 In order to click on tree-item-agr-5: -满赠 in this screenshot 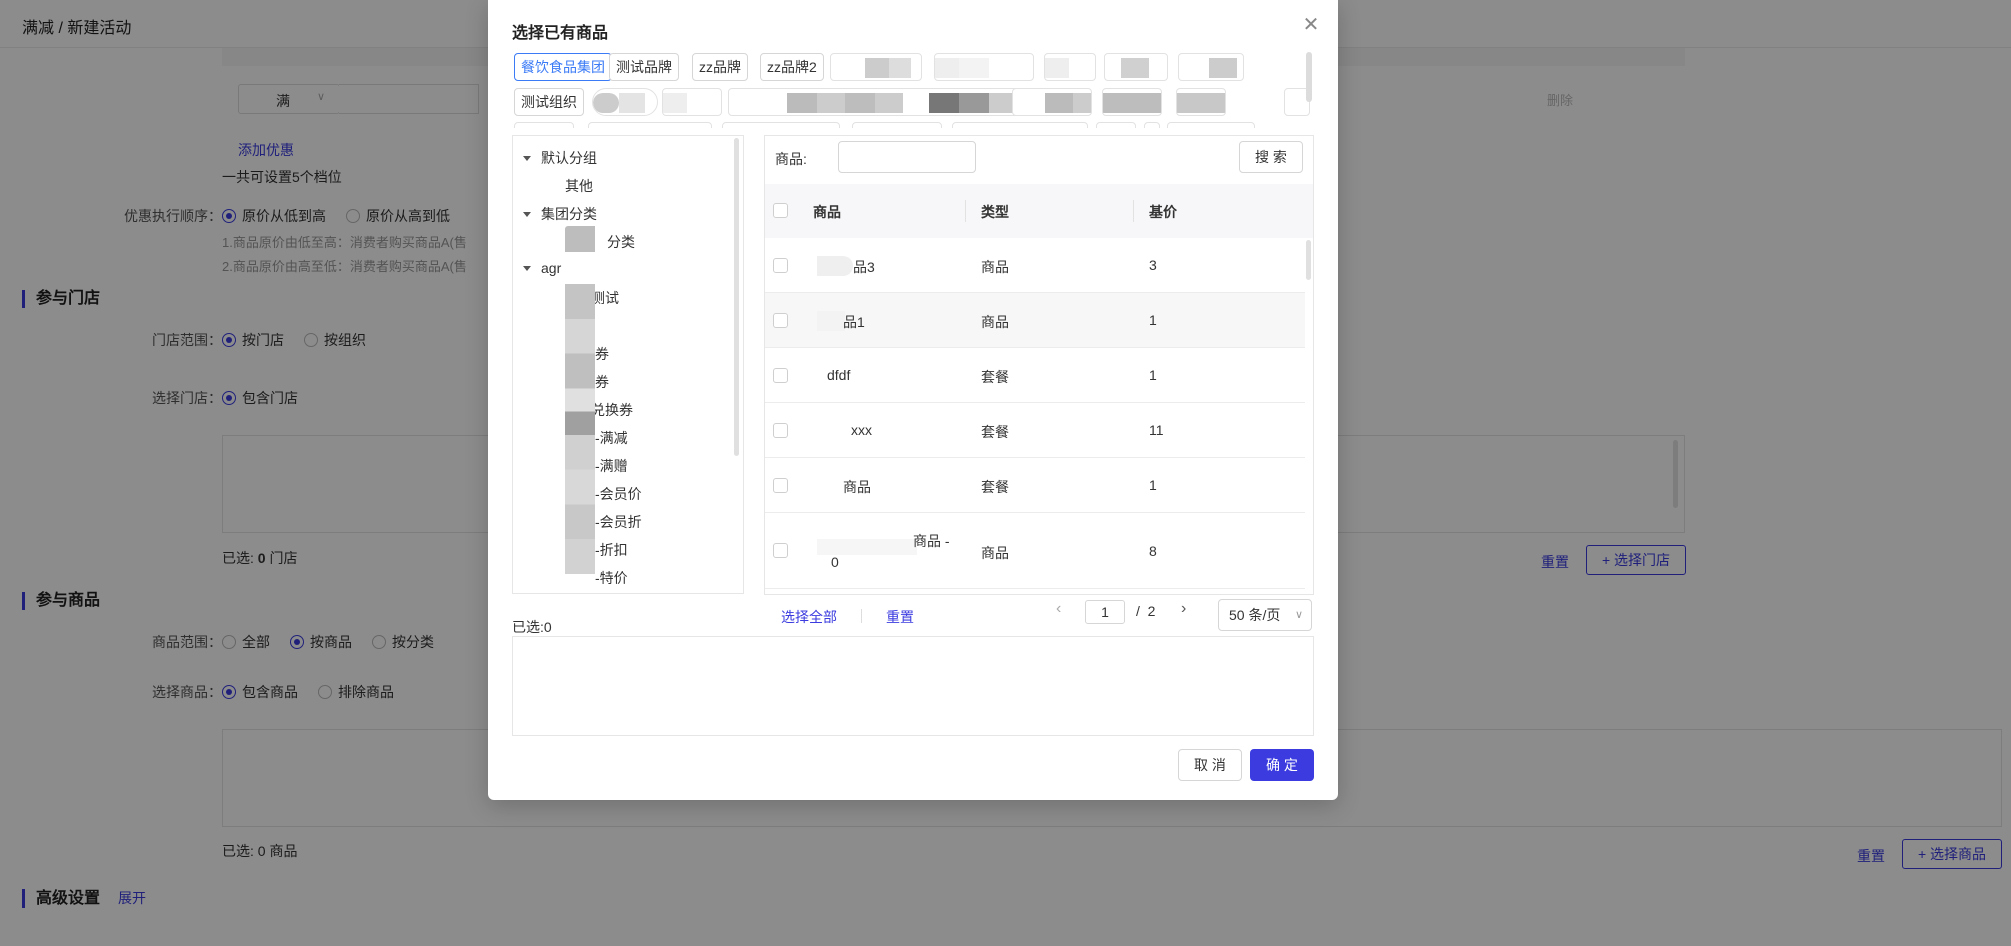, I will do `click(611, 466)`.